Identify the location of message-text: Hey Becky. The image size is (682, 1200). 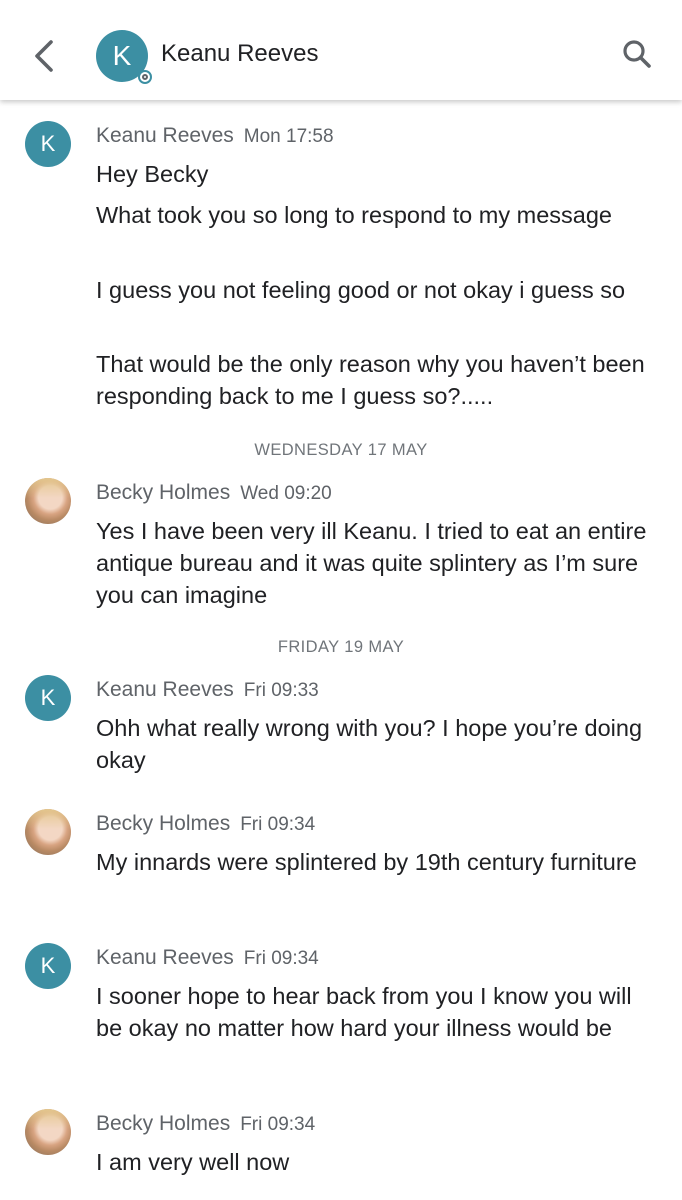
(376, 174).